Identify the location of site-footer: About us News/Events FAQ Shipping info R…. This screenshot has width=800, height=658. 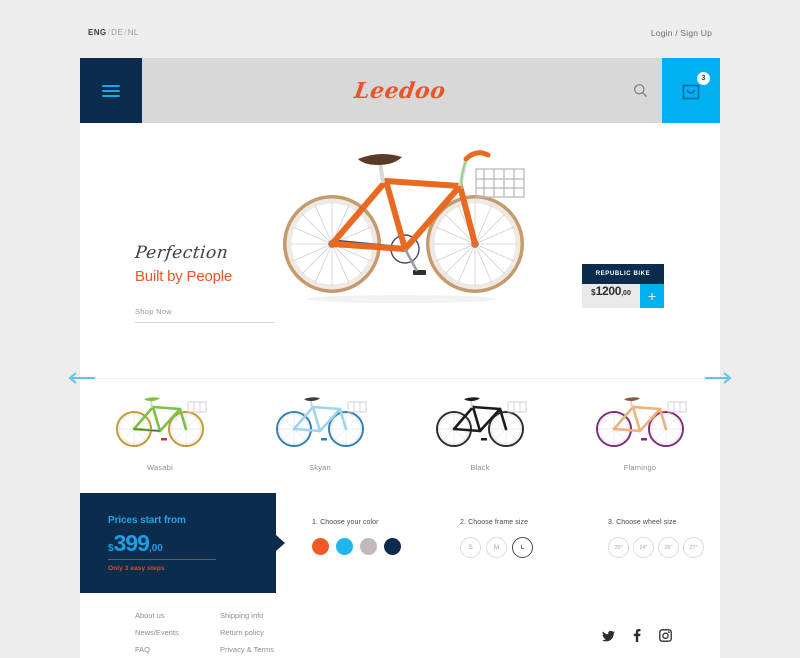
(400, 625).